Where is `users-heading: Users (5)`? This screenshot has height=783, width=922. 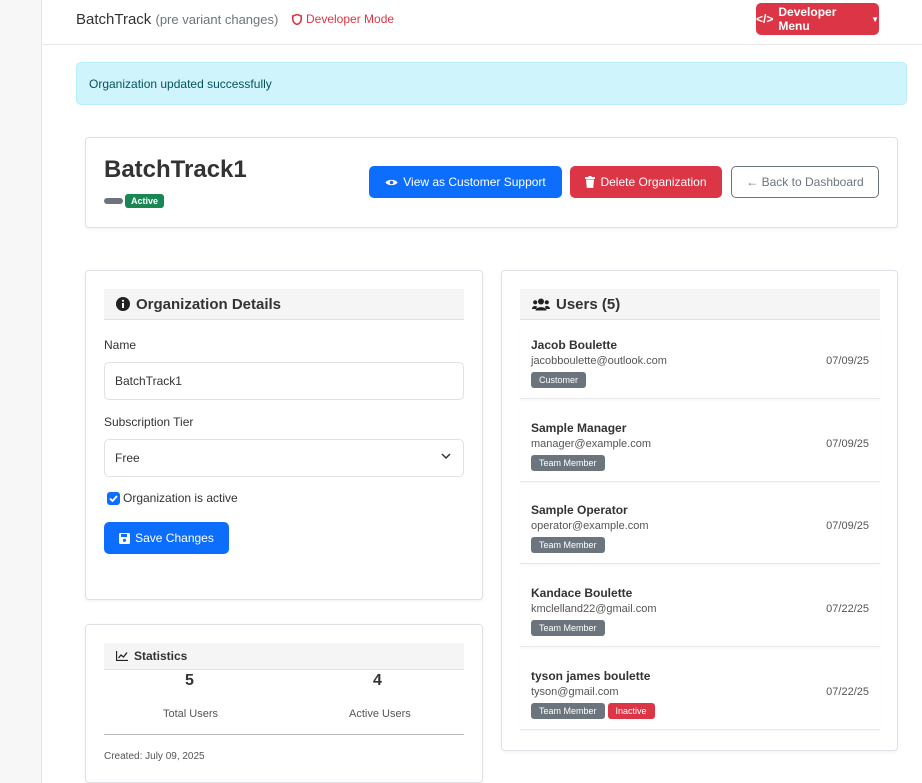
users-heading: Users (5) is located at coordinates (588, 304).